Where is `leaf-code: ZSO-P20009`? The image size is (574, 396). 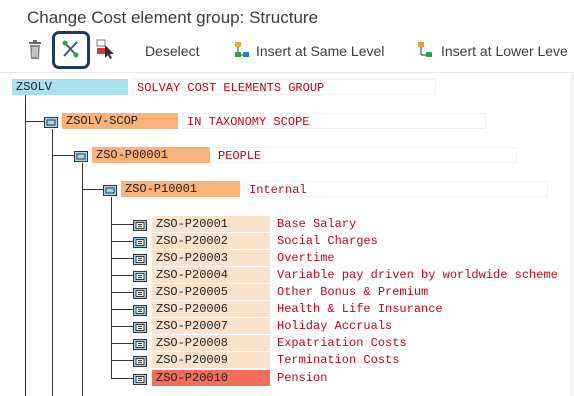
leaf-code: ZSO-P20009 is located at coordinates (211, 360).